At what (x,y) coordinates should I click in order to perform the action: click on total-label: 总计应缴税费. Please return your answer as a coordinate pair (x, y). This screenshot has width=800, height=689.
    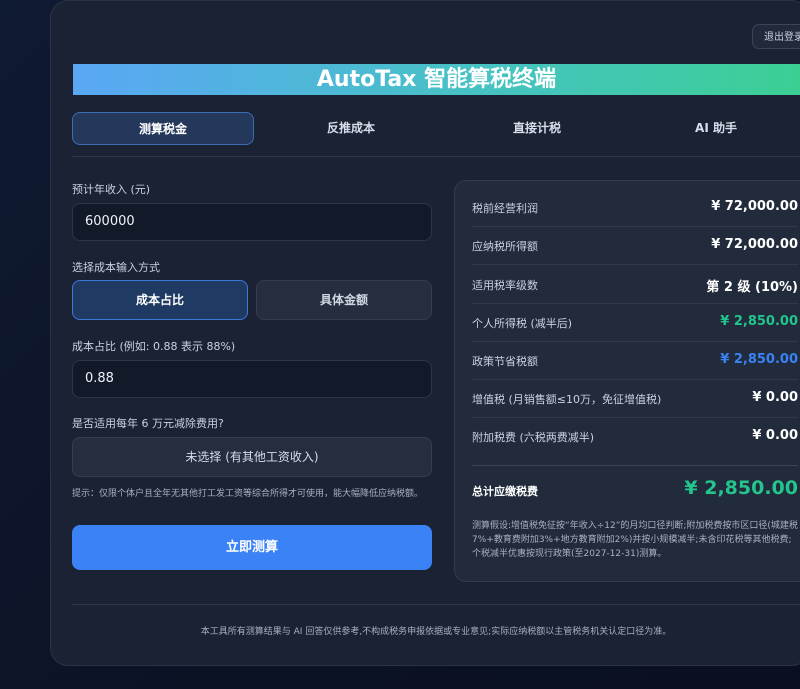
    Looking at the image, I should click on (505, 491).